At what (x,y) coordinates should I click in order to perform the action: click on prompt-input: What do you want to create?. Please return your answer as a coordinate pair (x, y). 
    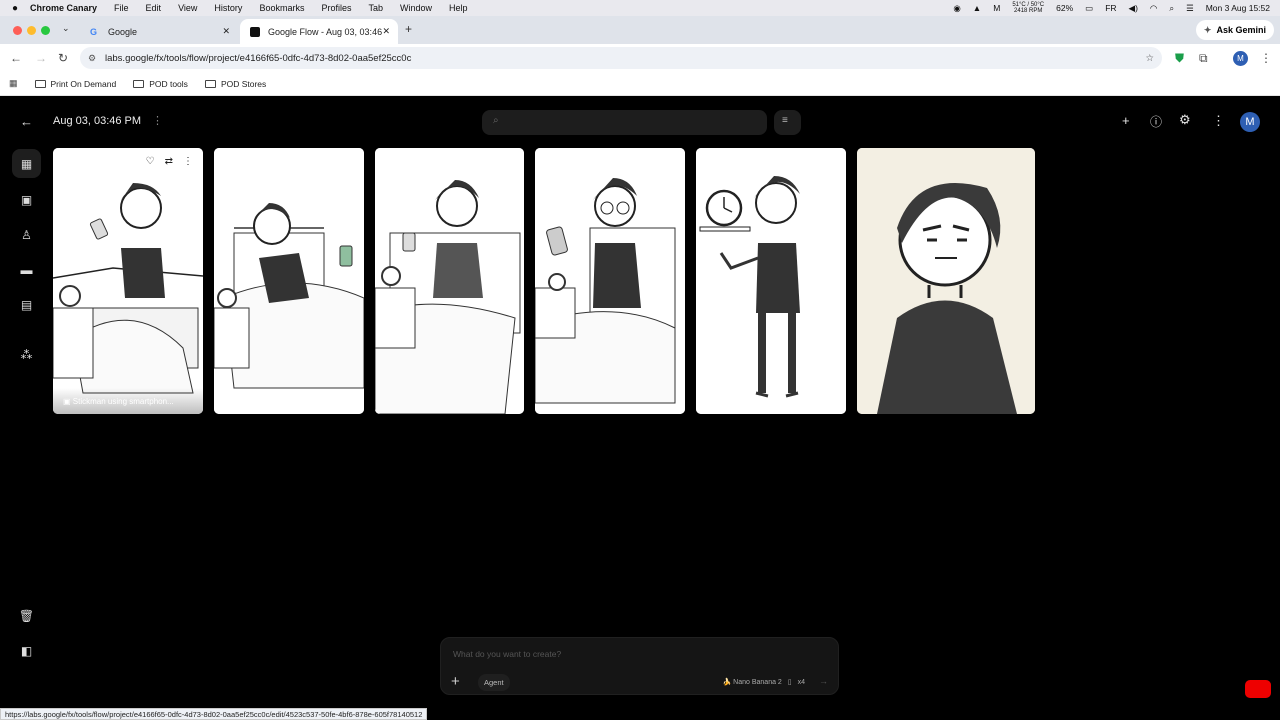
    Looking at the image, I should click on (507, 654).